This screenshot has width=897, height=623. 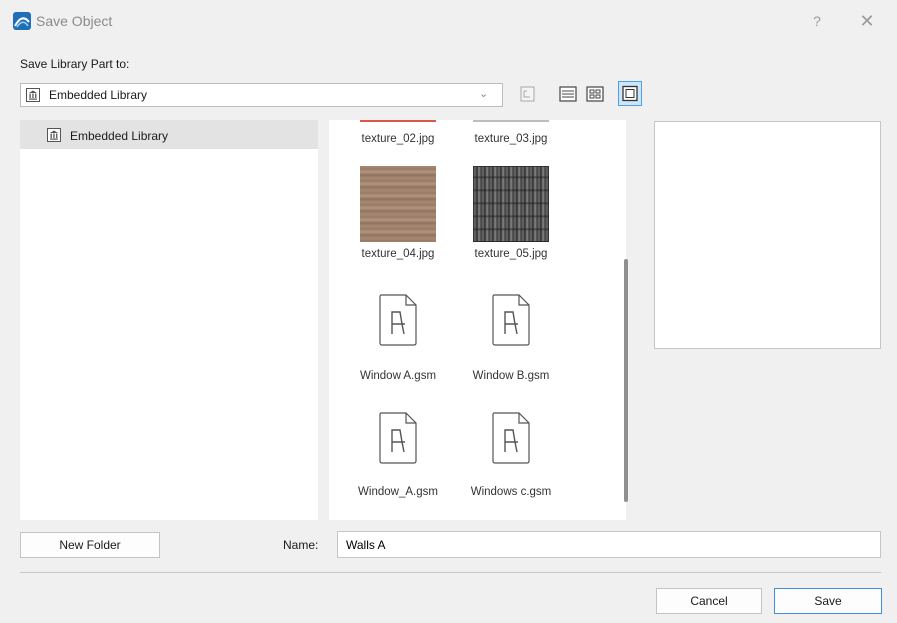 What do you see at coordinates (90, 545) in the screenshot?
I see `new-folder-button: New Folder` at bounding box center [90, 545].